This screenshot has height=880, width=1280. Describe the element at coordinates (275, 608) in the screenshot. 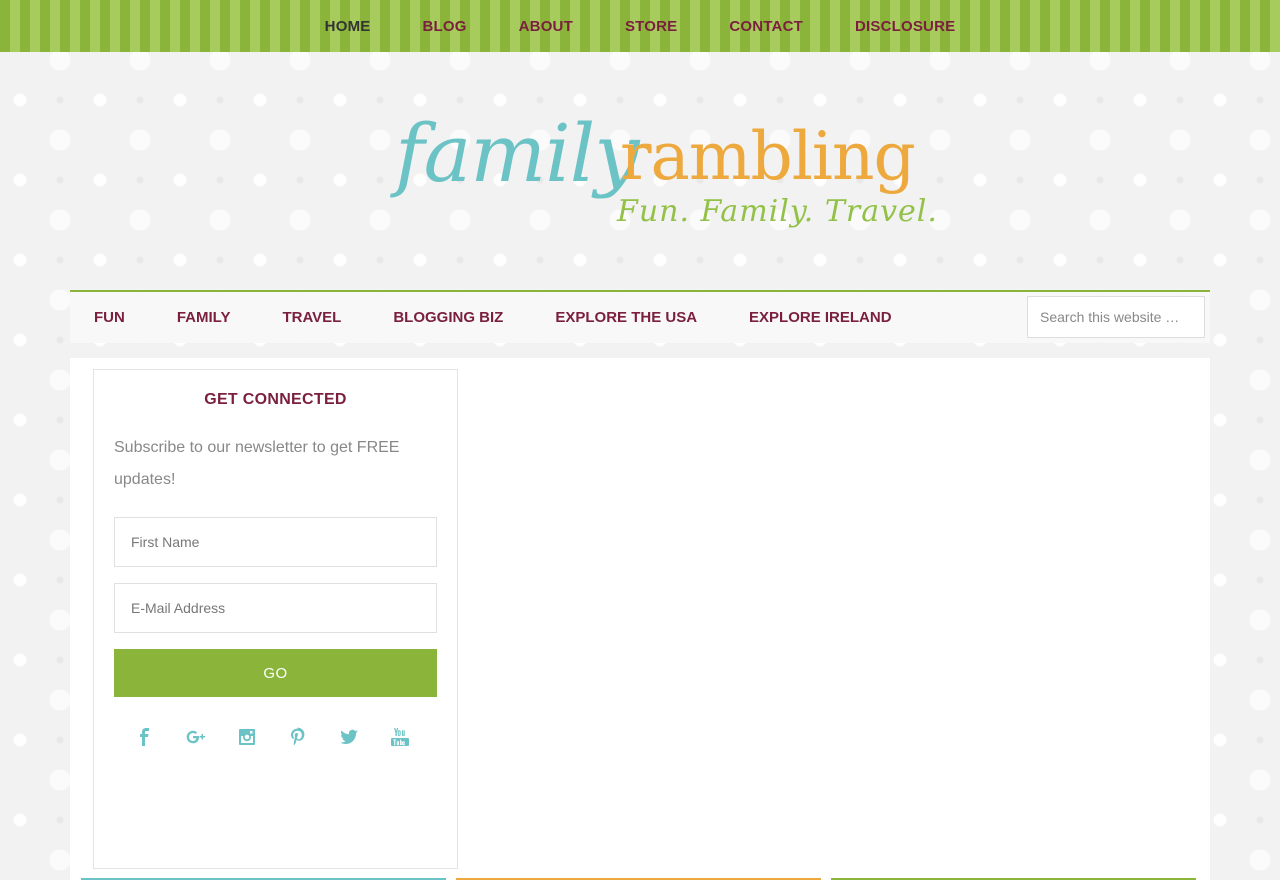

I see `email-field` at that location.